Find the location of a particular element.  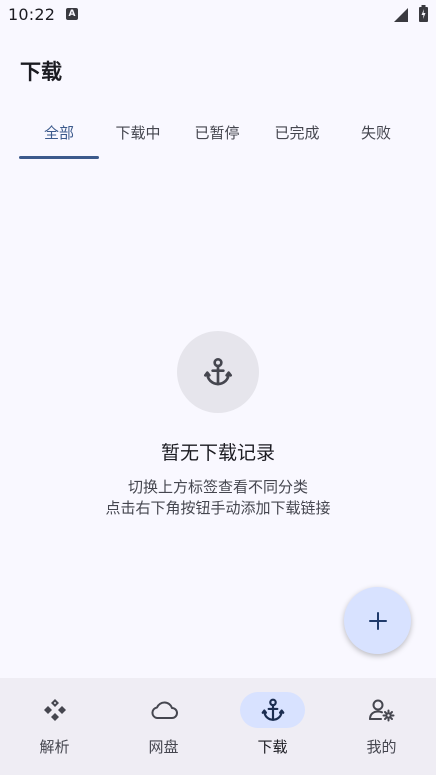

tab-label: 已暂停 is located at coordinates (217, 133).